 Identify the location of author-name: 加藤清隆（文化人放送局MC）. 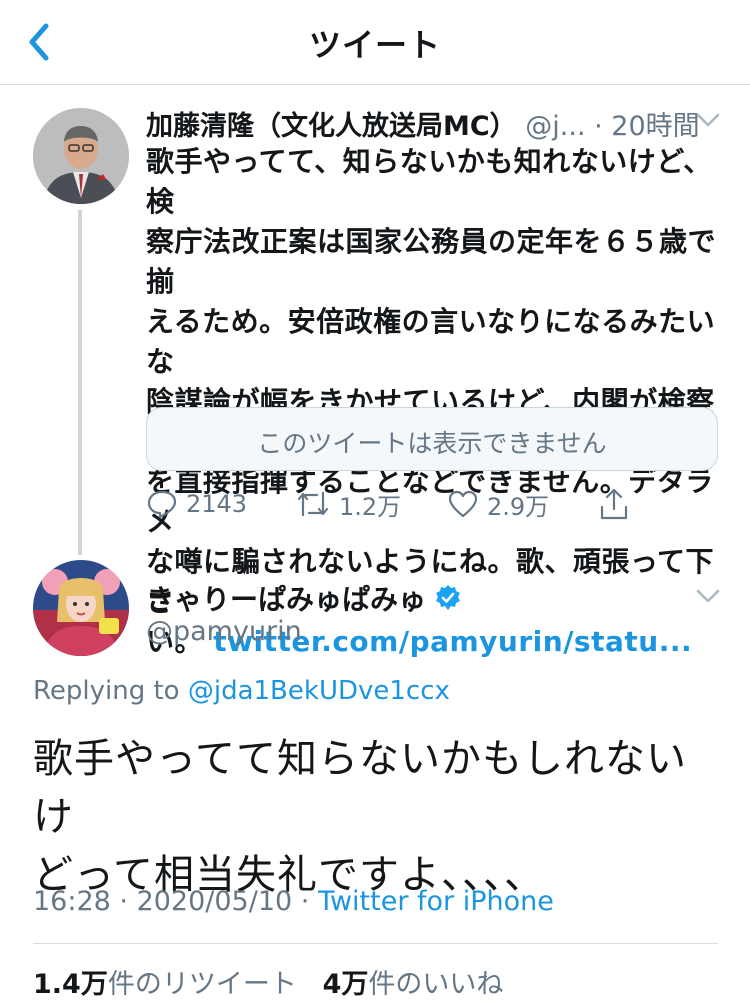
(331, 126).